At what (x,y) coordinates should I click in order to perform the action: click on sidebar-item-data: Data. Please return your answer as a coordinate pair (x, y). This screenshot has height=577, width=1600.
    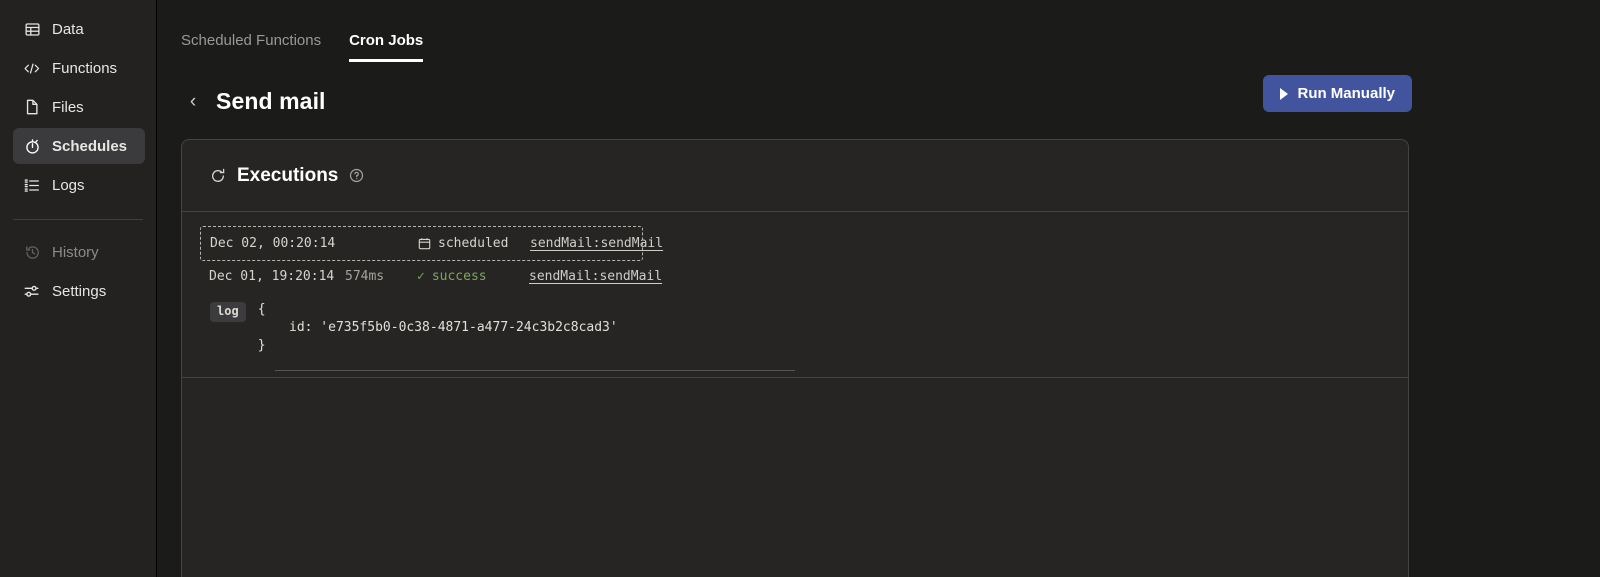
    Looking at the image, I should click on (79, 29).